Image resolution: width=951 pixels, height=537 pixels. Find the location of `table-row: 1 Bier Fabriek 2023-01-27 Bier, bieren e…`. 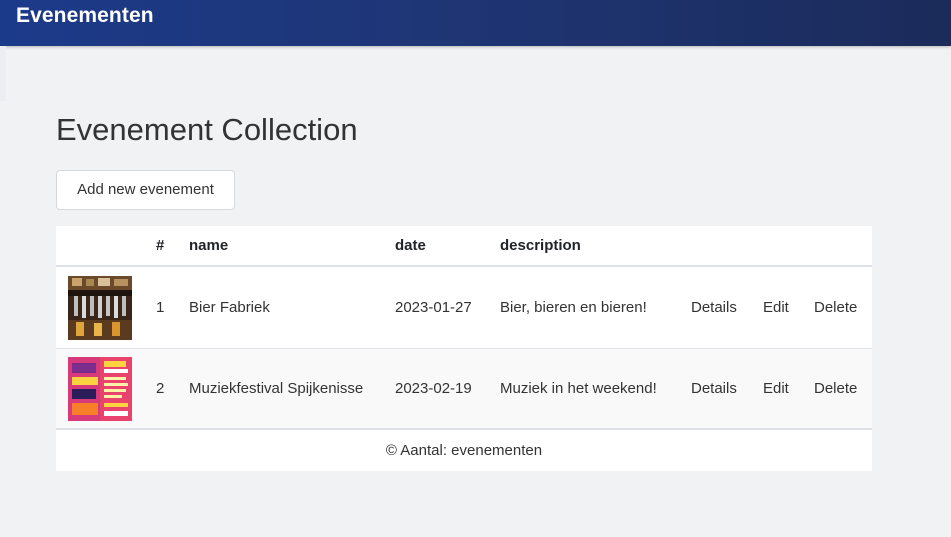

table-row: 1 Bier Fabriek 2023-01-27 Bier, bieren e… is located at coordinates (464, 308).